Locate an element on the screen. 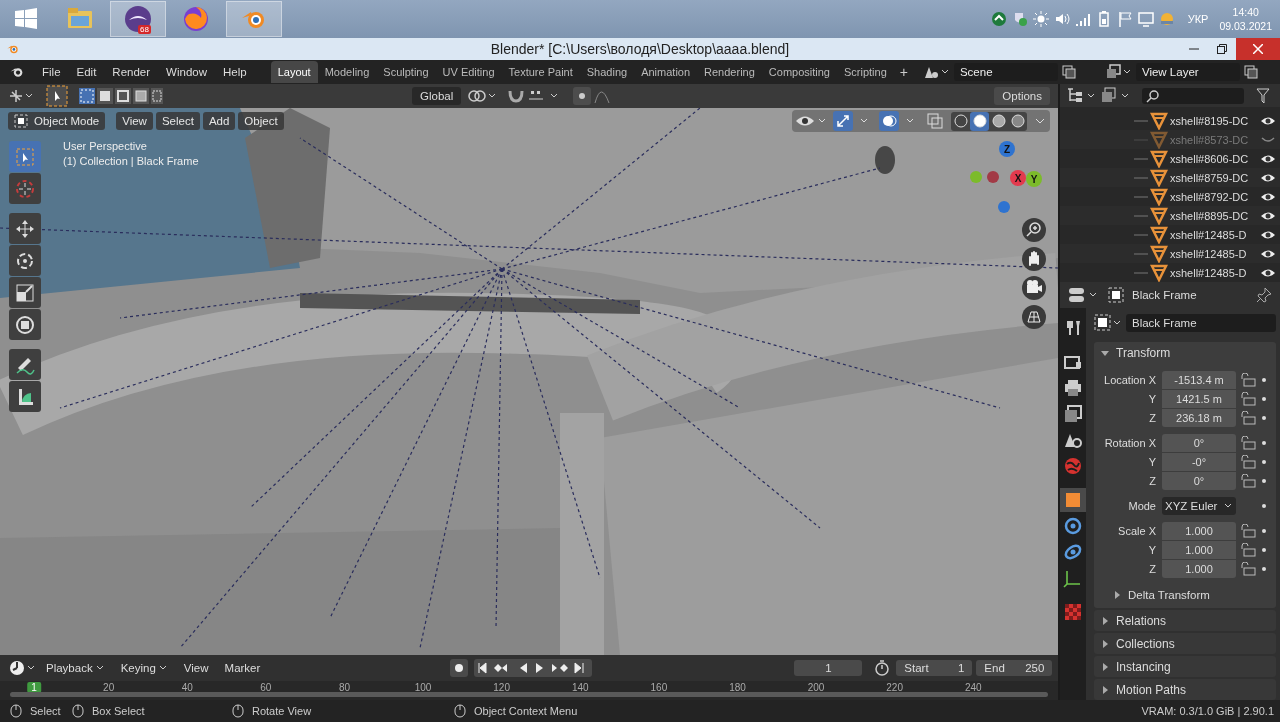  menu-item: Edit is located at coordinates (86, 72).